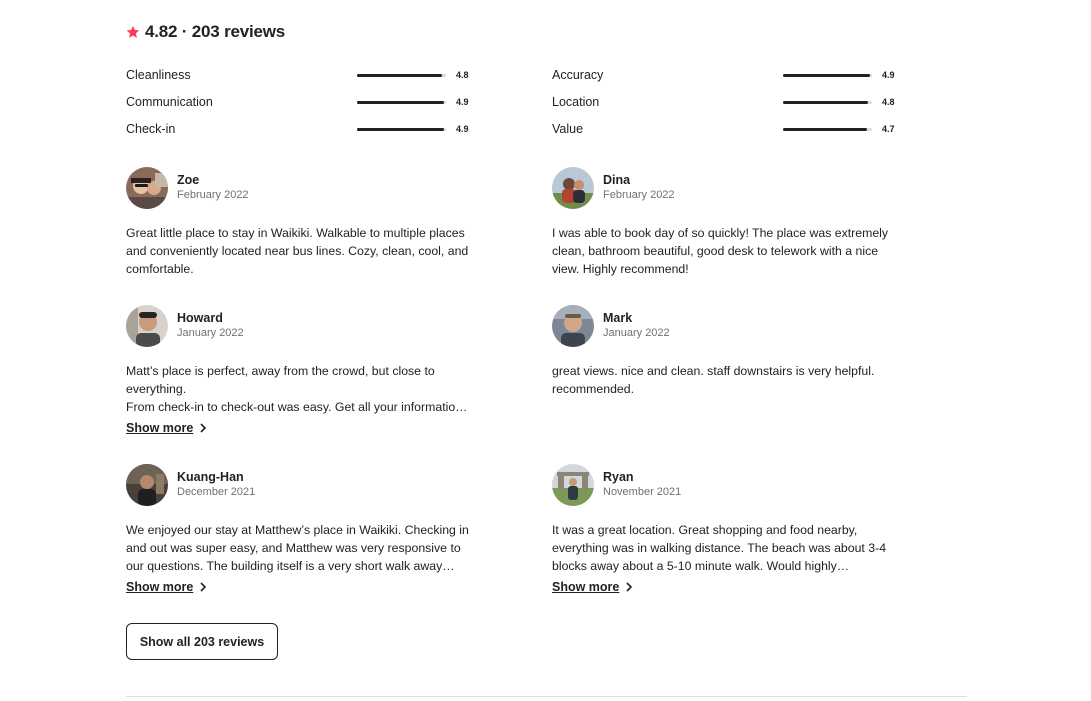  I want to click on reviews-header: 4.82 · 203 reviews, so click(205, 32).